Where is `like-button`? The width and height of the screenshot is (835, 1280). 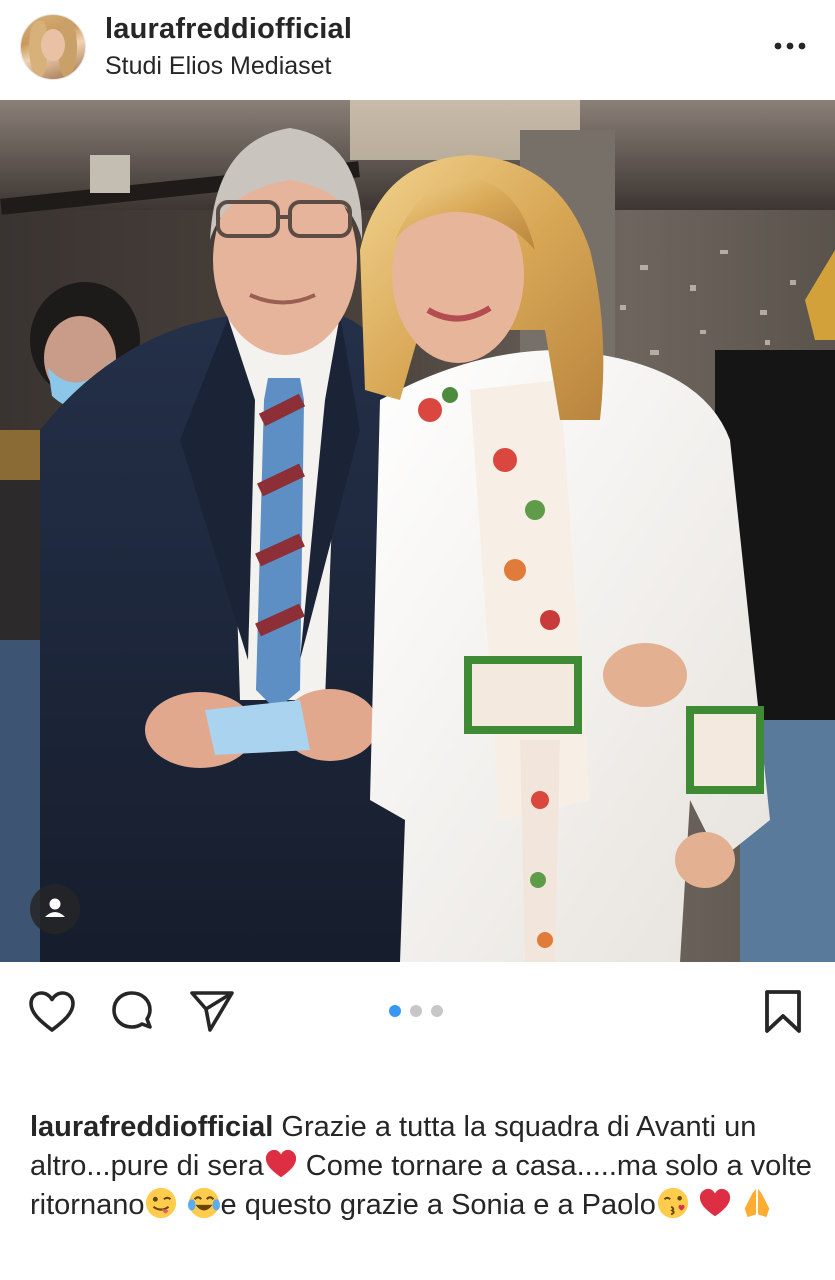
like-button is located at coordinates (52, 1012).